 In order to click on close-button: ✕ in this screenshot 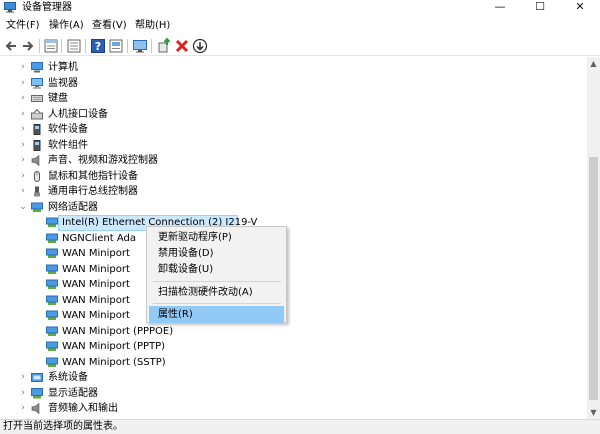, I will do `click(580, 8)`.